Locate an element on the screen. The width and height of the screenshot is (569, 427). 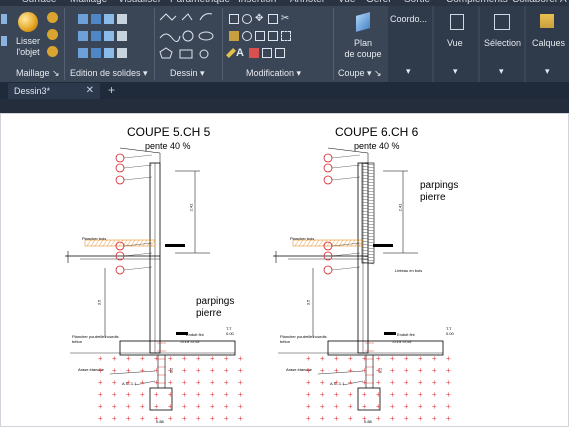
imprint-icon is located at coordinates (122, 36).